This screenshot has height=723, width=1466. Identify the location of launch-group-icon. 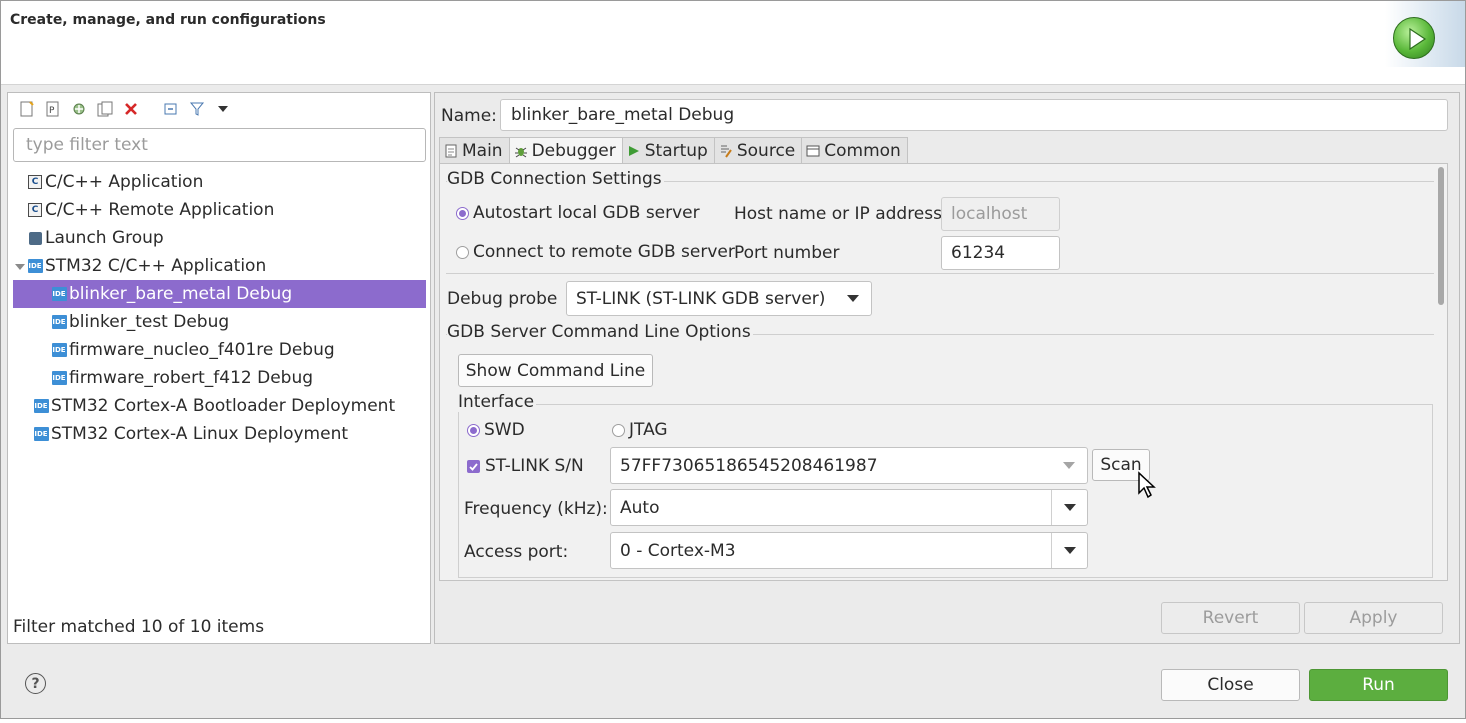
(35, 238).